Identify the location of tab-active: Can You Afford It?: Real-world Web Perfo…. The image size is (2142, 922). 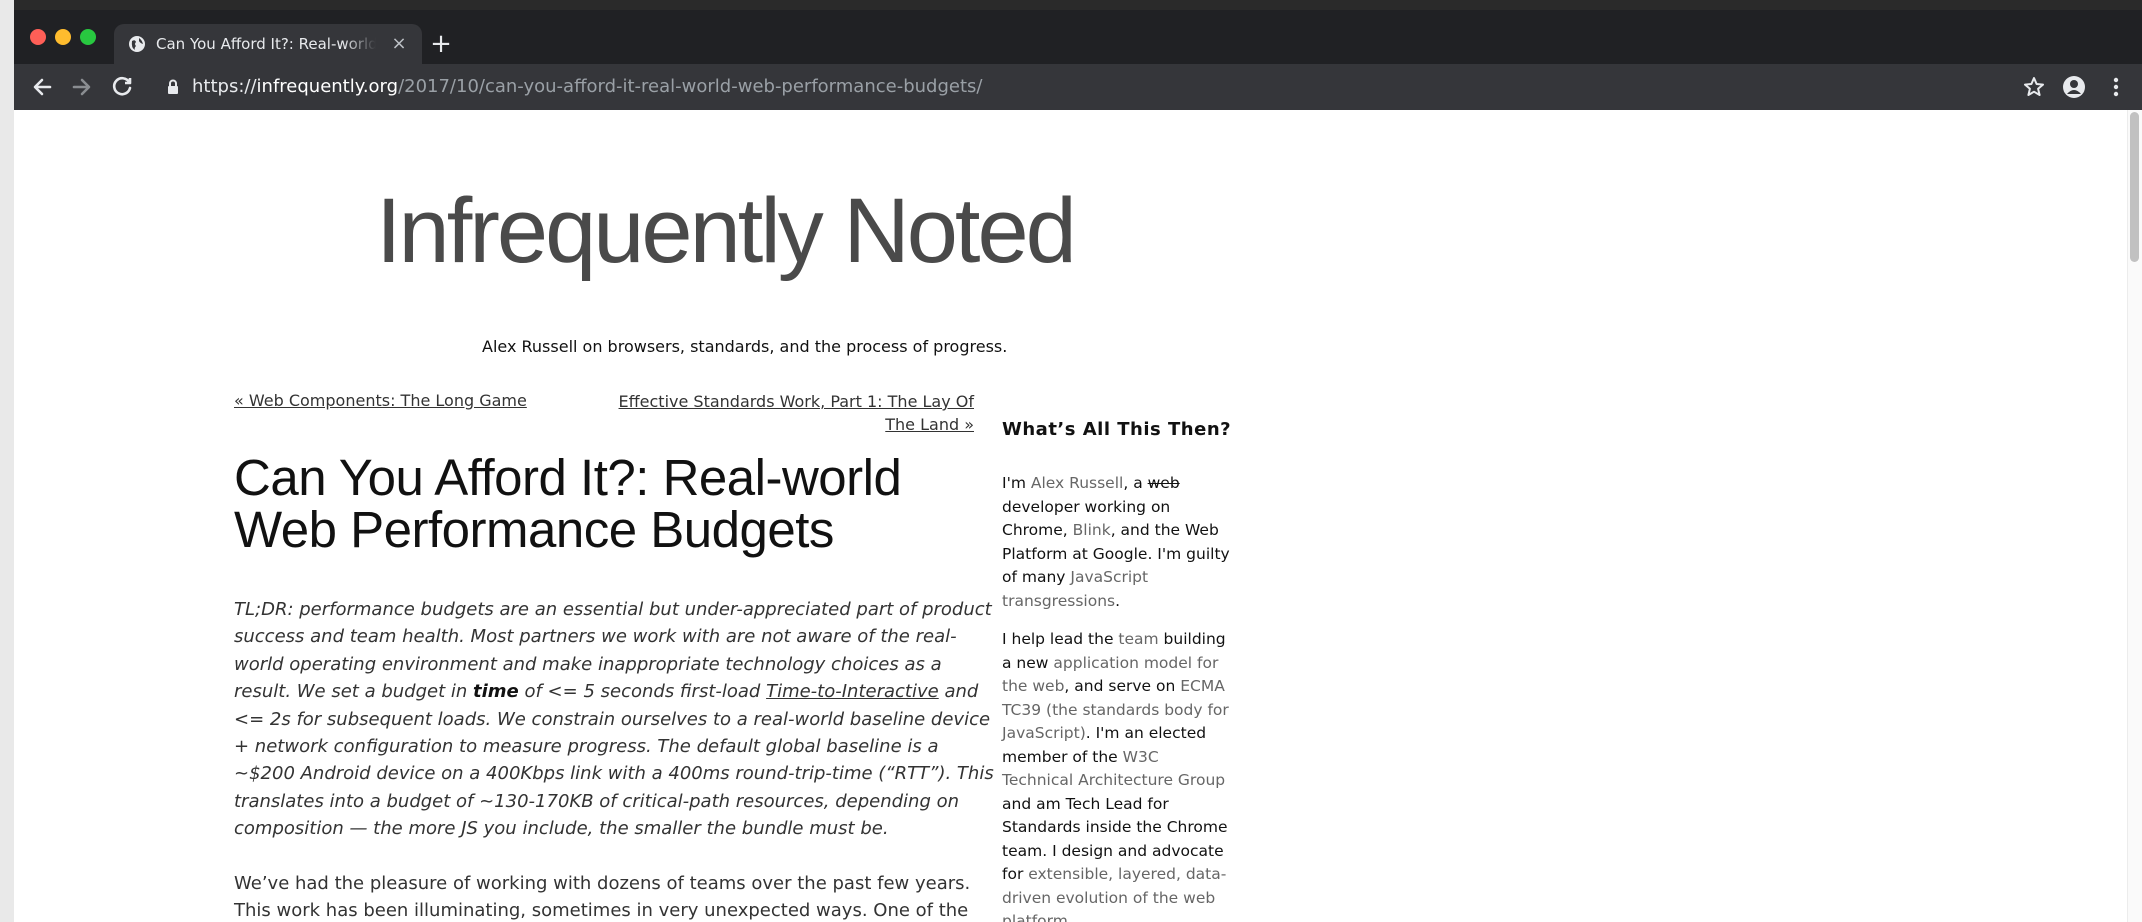
(268, 44).